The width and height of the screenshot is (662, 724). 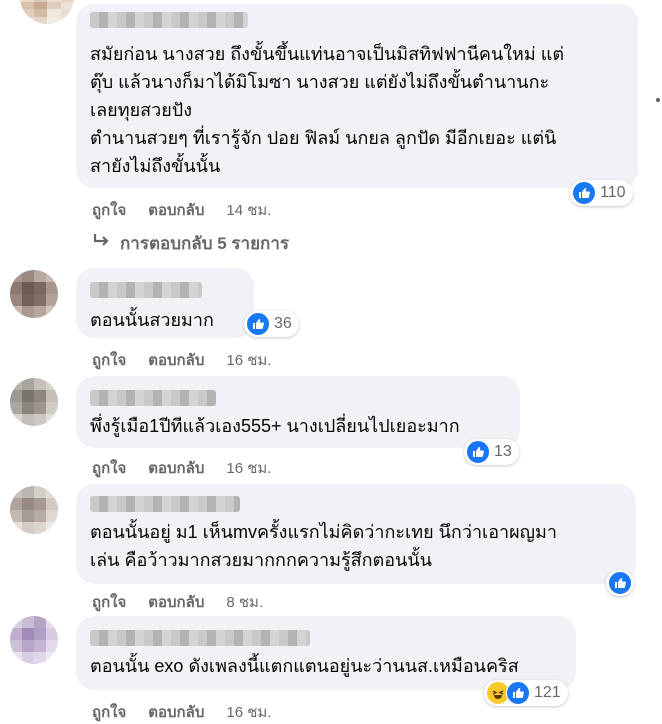 I want to click on comment-actions: ถูกใจ ตอบกลับ 8 ชม., so click(x=177, y=602).